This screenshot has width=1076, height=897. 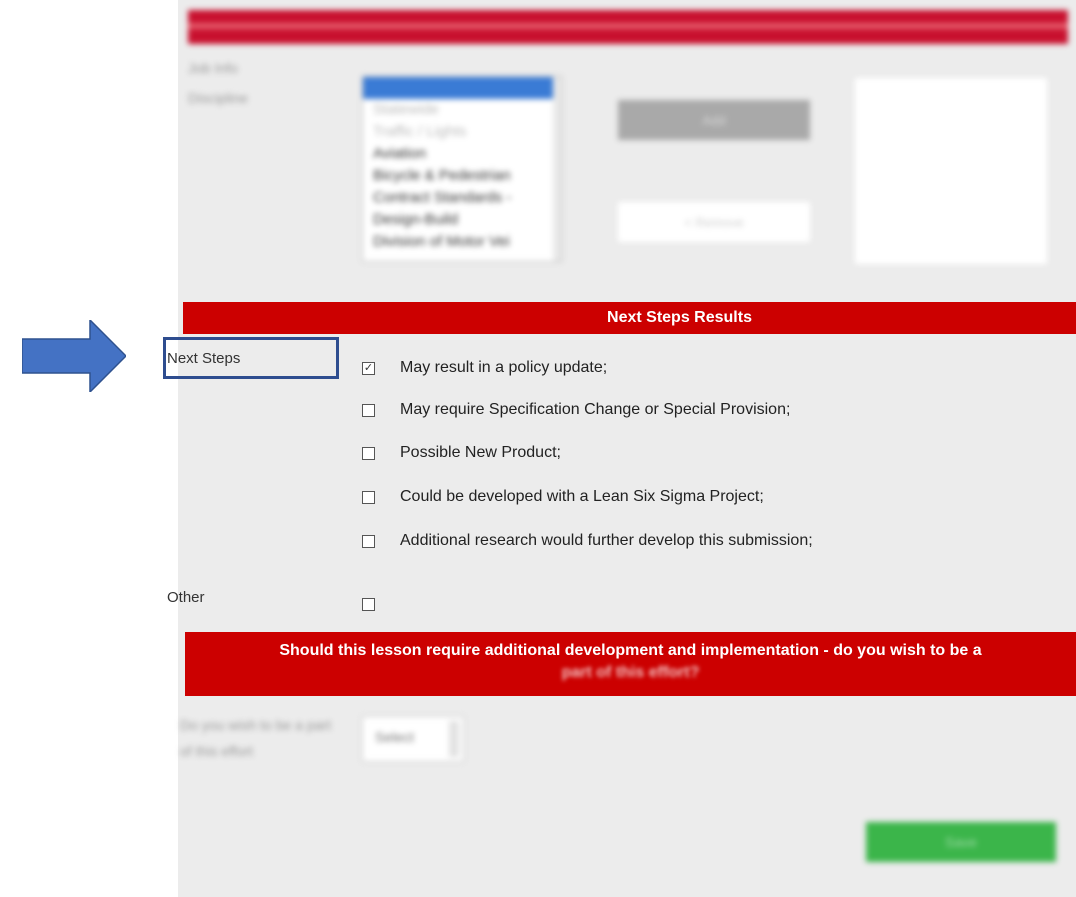 I want to click on top-banner, so click(x=628, y=27).